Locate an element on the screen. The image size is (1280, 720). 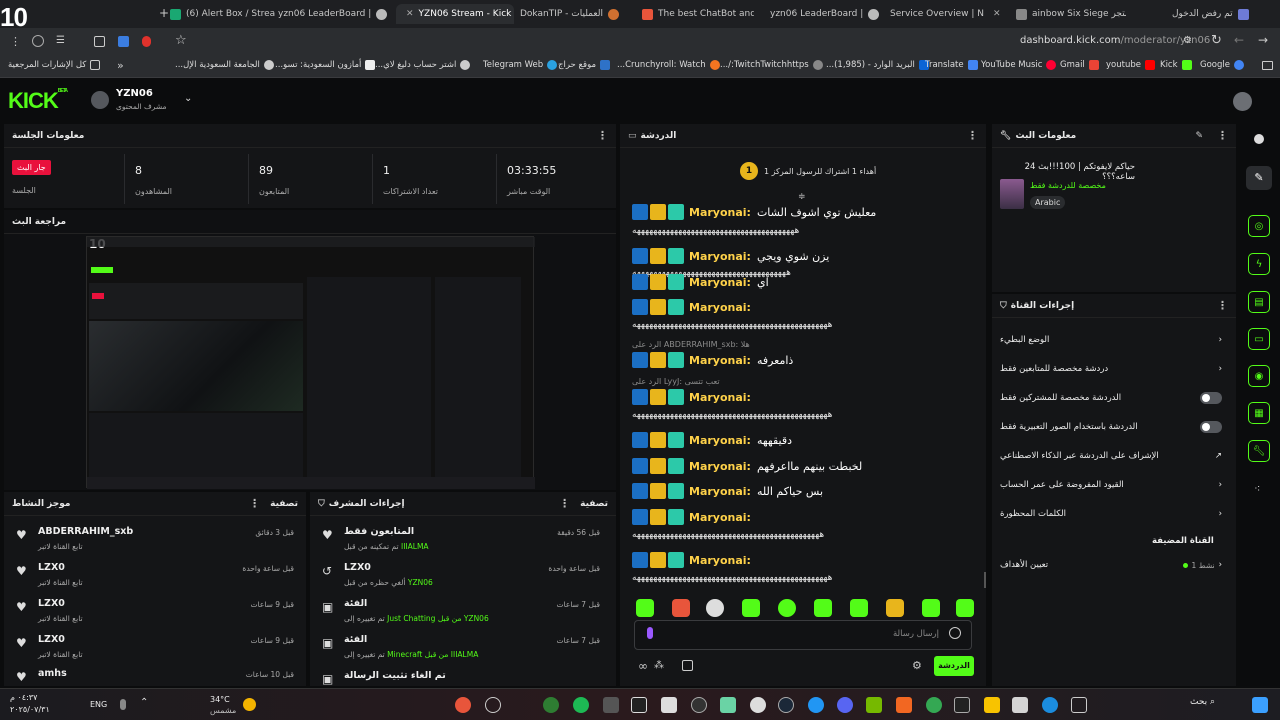
file-explorer-icon is located at coordinates (992, 705).